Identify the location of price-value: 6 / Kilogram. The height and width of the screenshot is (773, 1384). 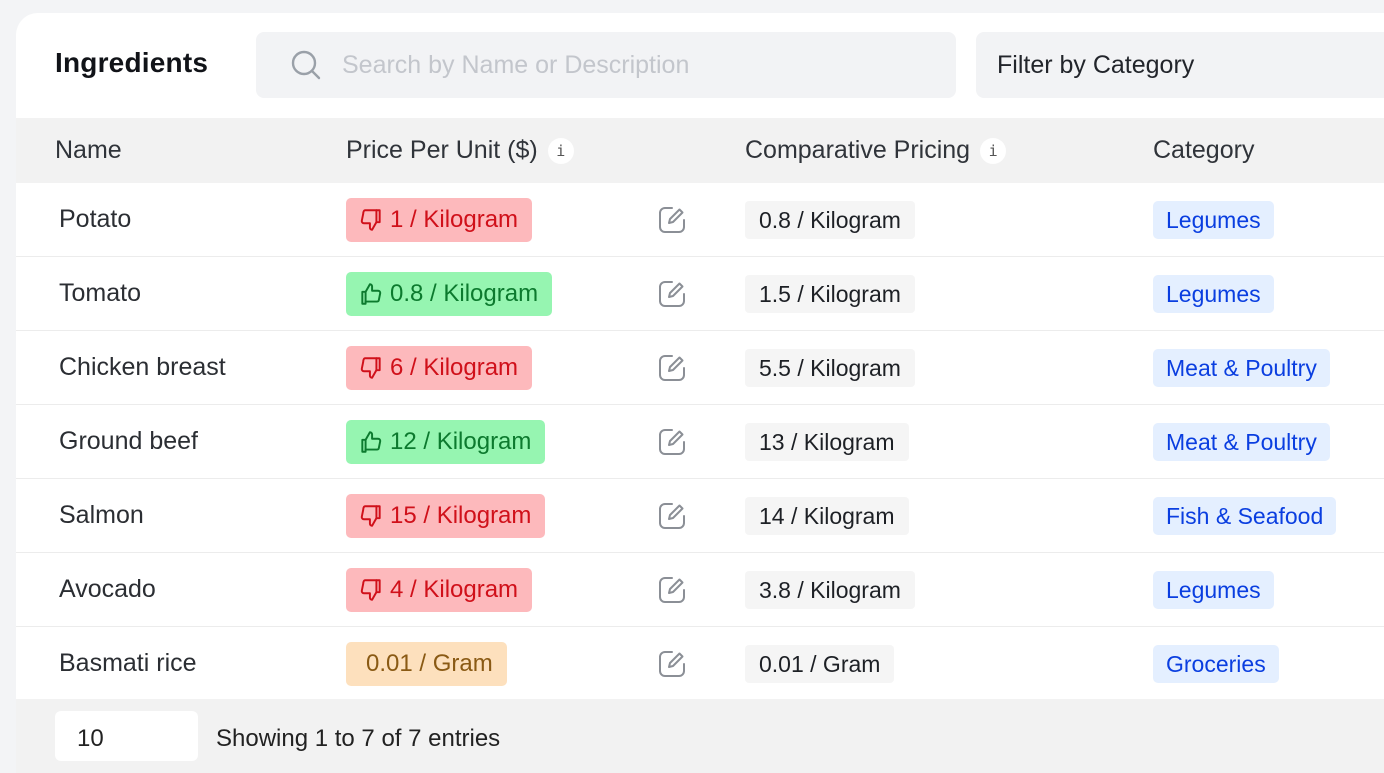
(454, 367).